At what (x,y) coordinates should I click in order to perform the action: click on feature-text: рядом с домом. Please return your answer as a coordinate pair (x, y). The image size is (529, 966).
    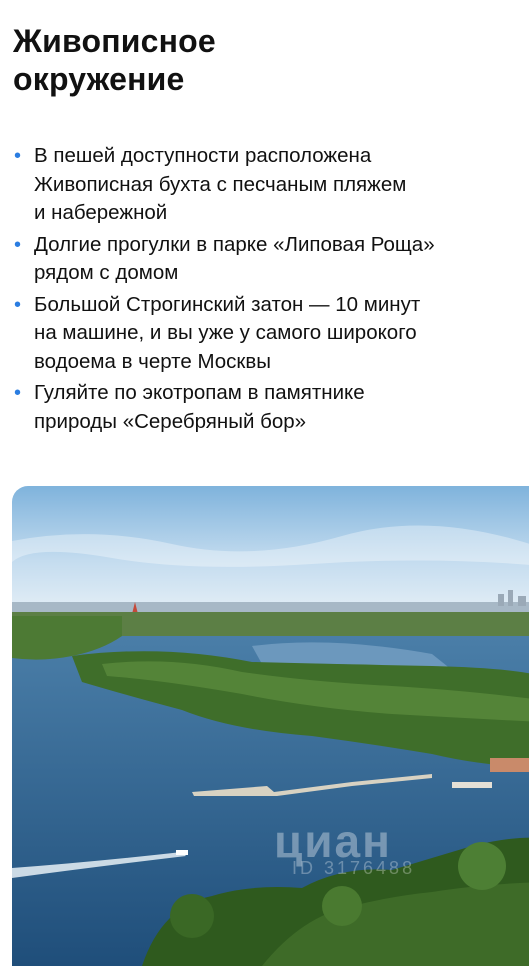
    Looking at the image, I should click on (106, 272).